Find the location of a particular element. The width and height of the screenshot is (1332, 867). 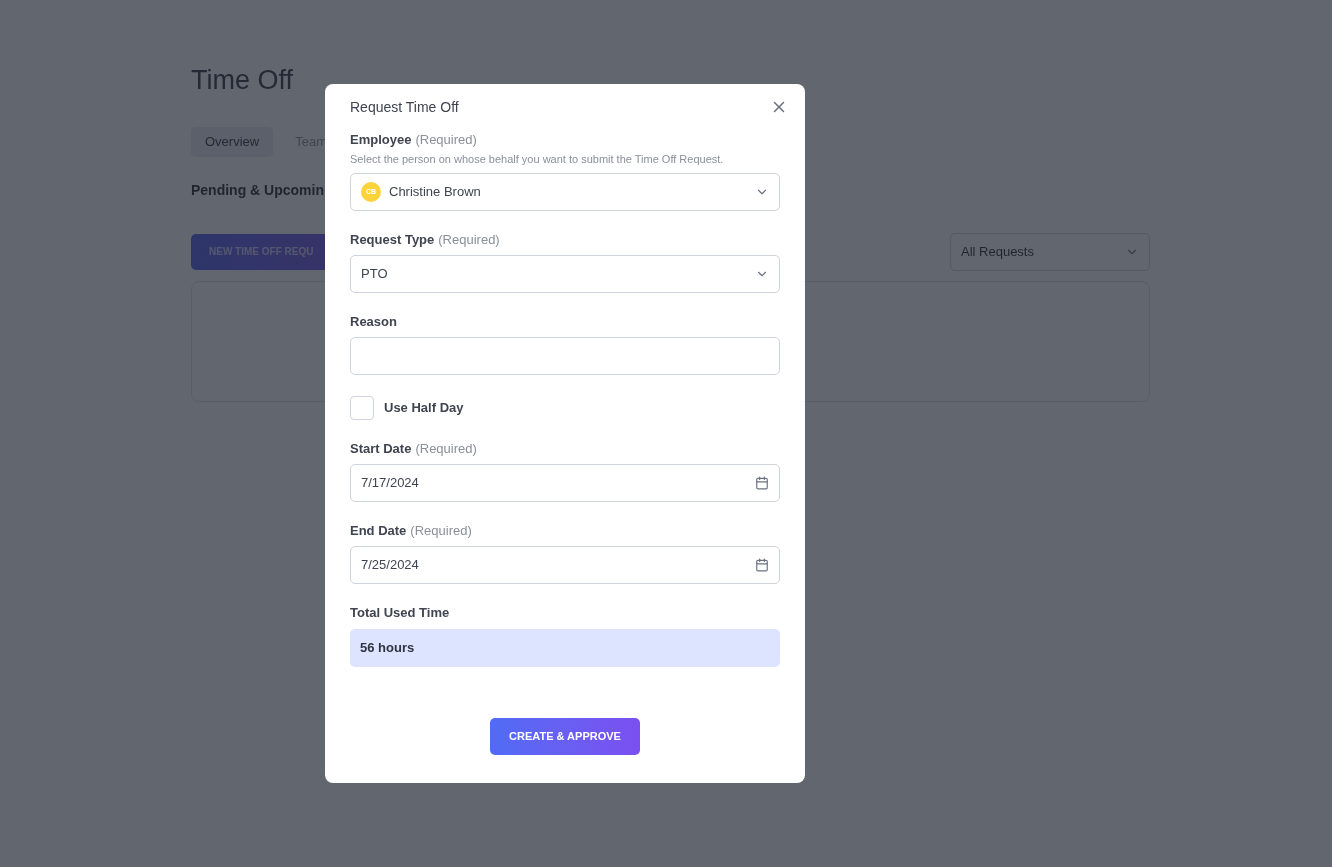

field-label: End Date is located at coordinates (378, 531).